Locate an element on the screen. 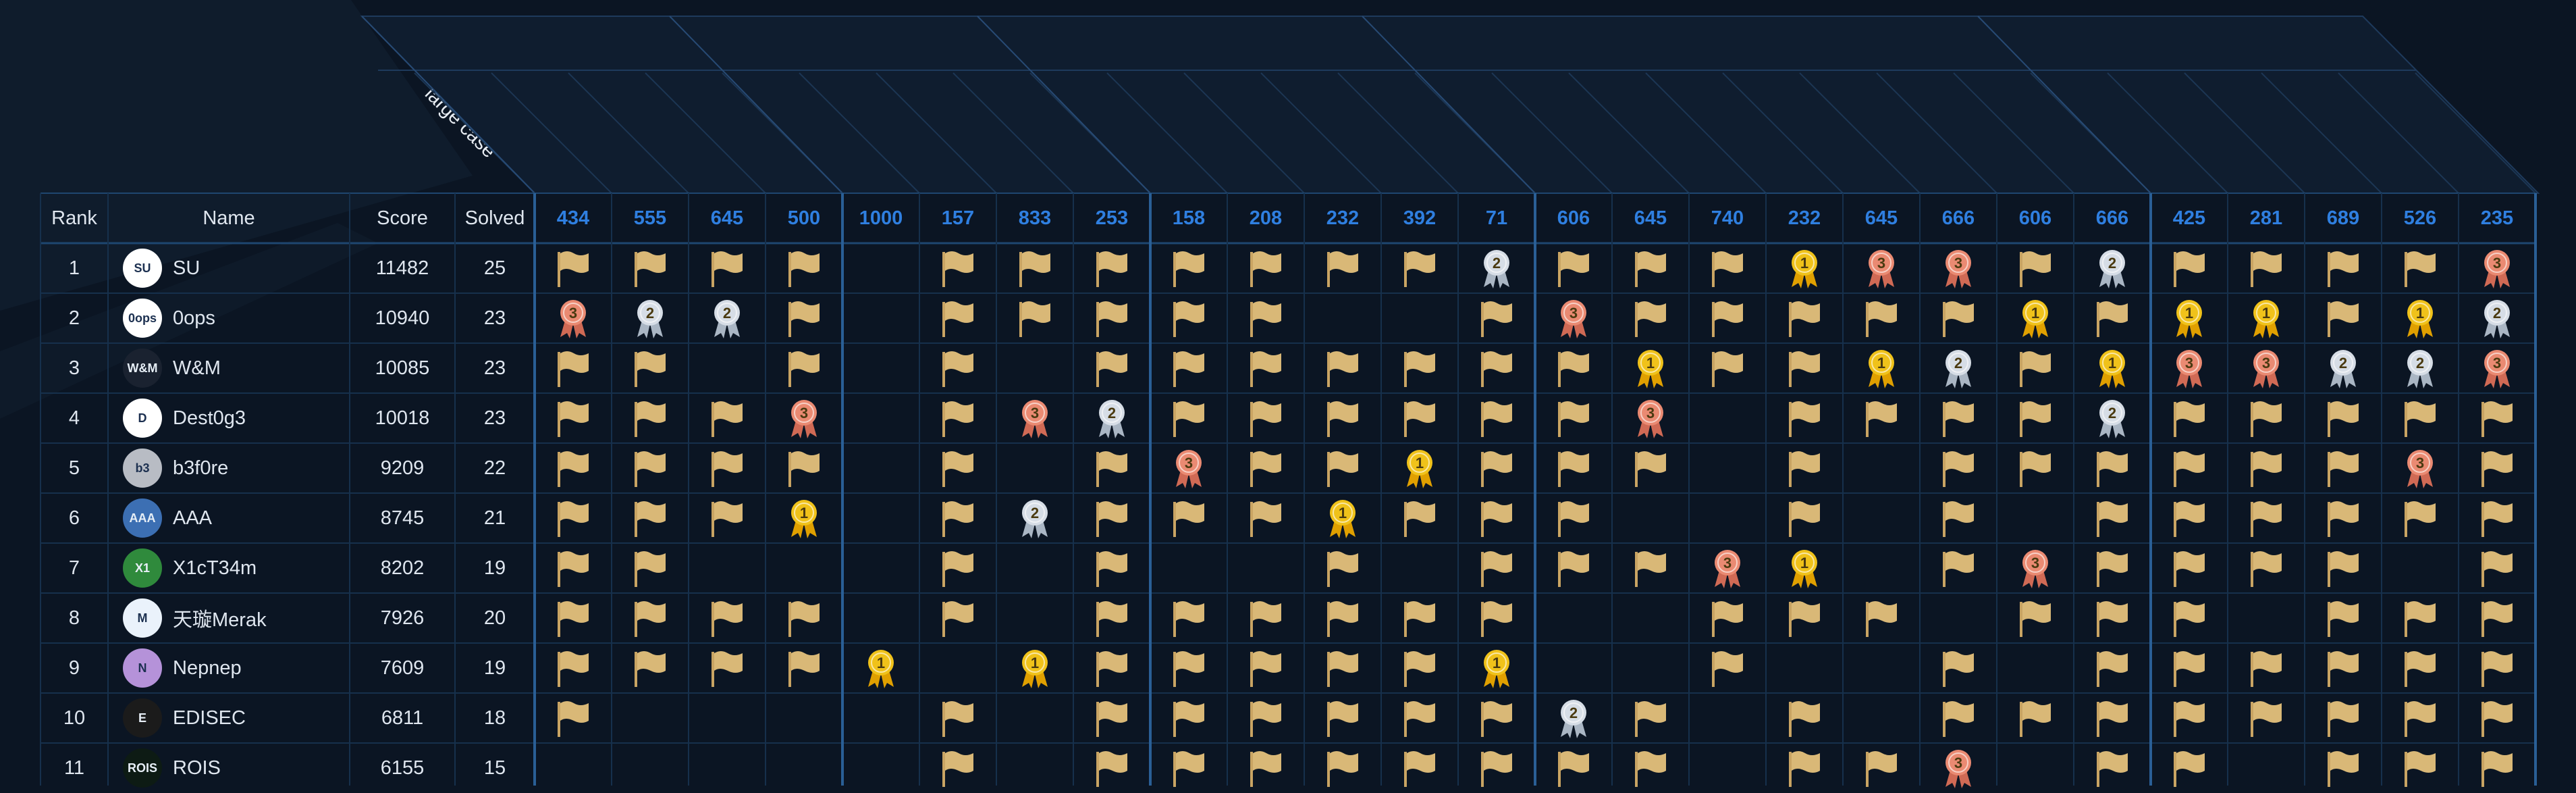  challenge-score: 606 is located at coordinates (2035, 218).